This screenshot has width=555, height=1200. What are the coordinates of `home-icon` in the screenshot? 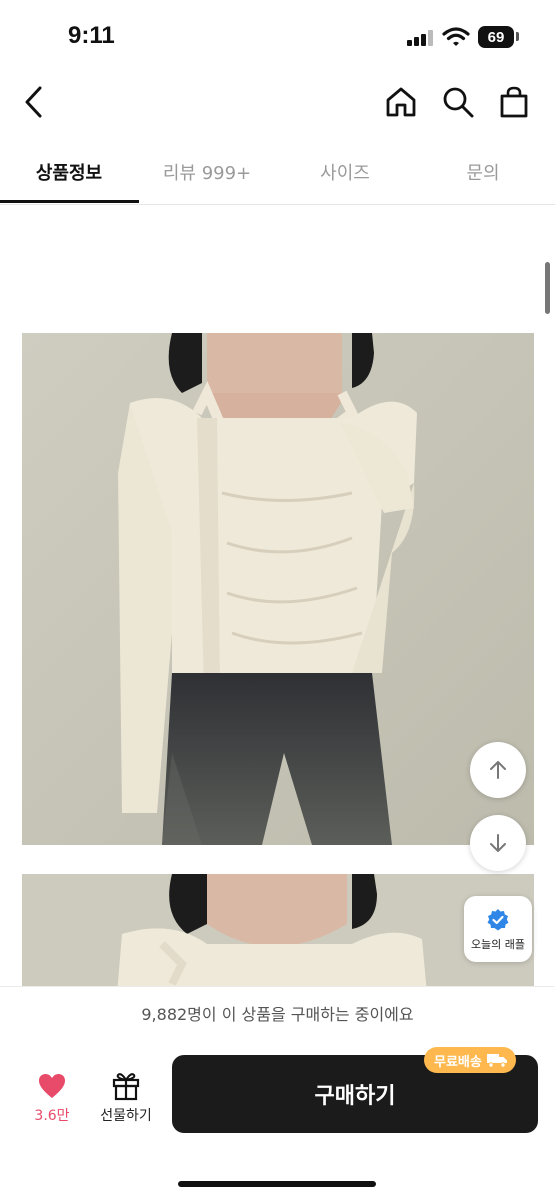 It's located at (401, 102).